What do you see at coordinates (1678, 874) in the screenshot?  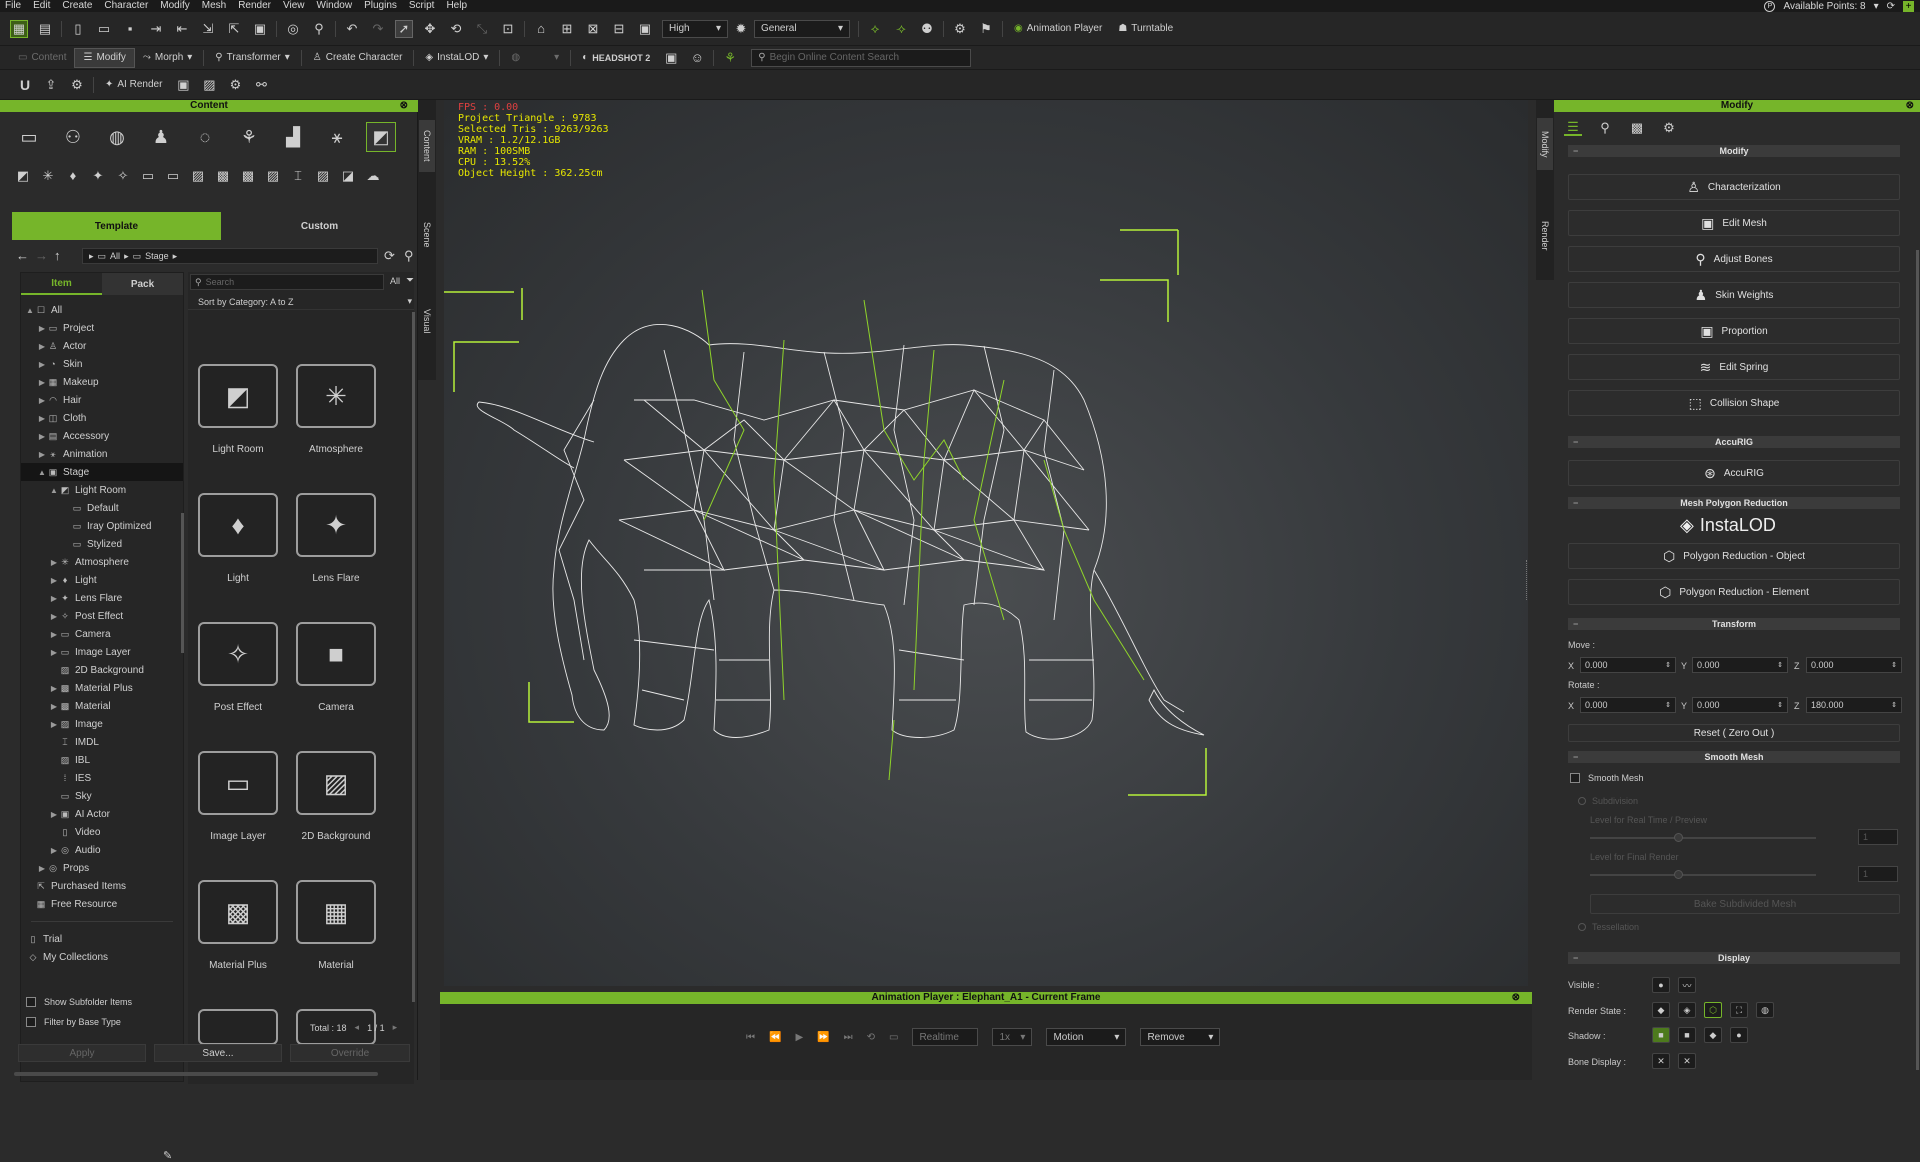 I see `slider-handle` at bounding box center [1678, 874].